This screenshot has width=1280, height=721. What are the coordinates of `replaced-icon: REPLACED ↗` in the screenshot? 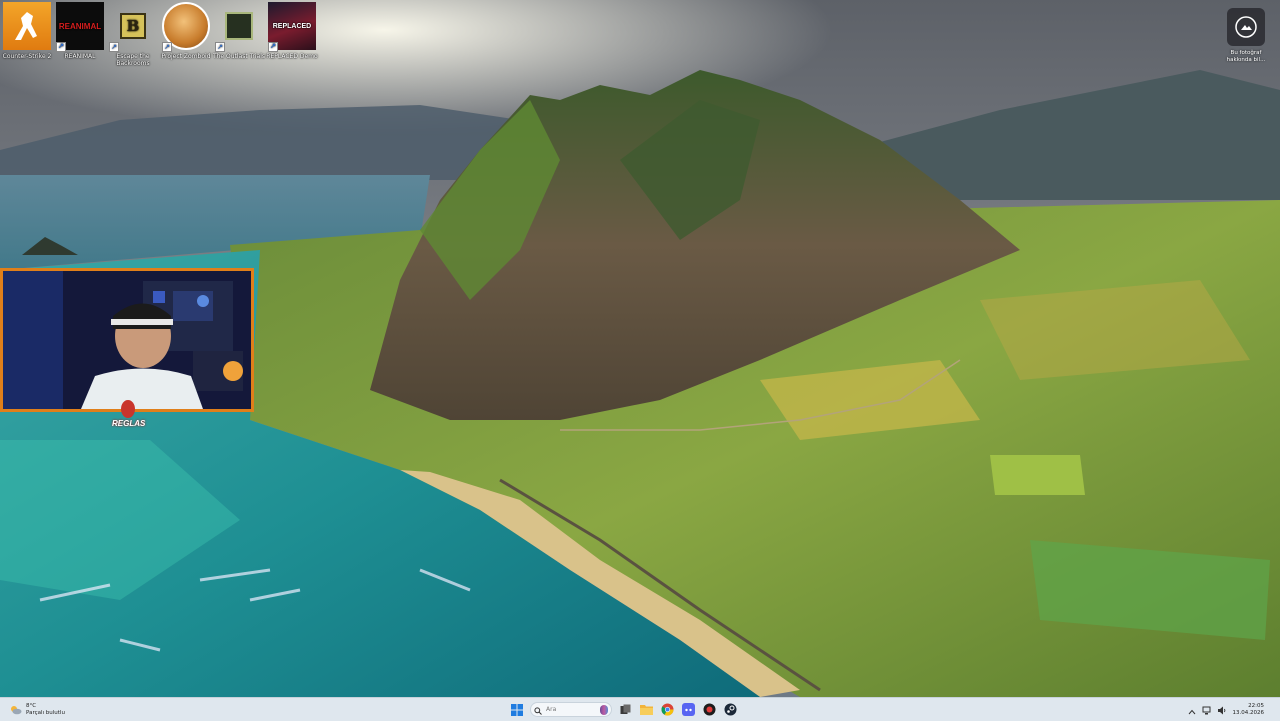 It's located at (292, 27).